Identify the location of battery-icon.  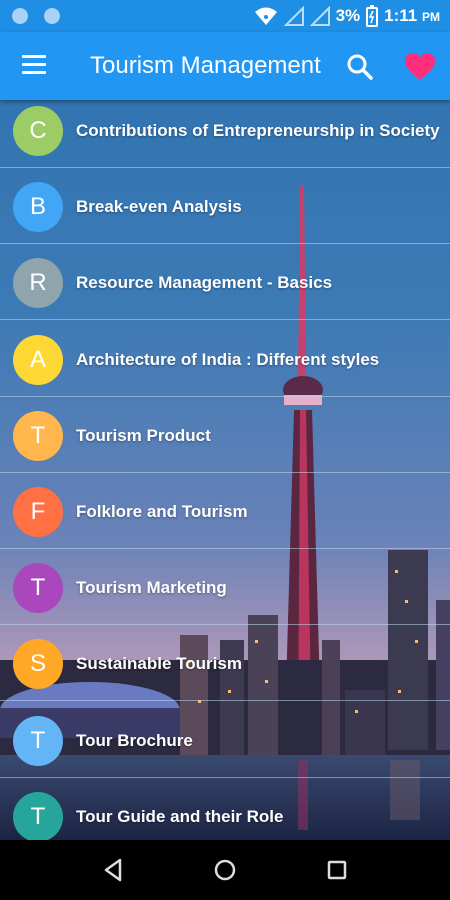
(372, 16).